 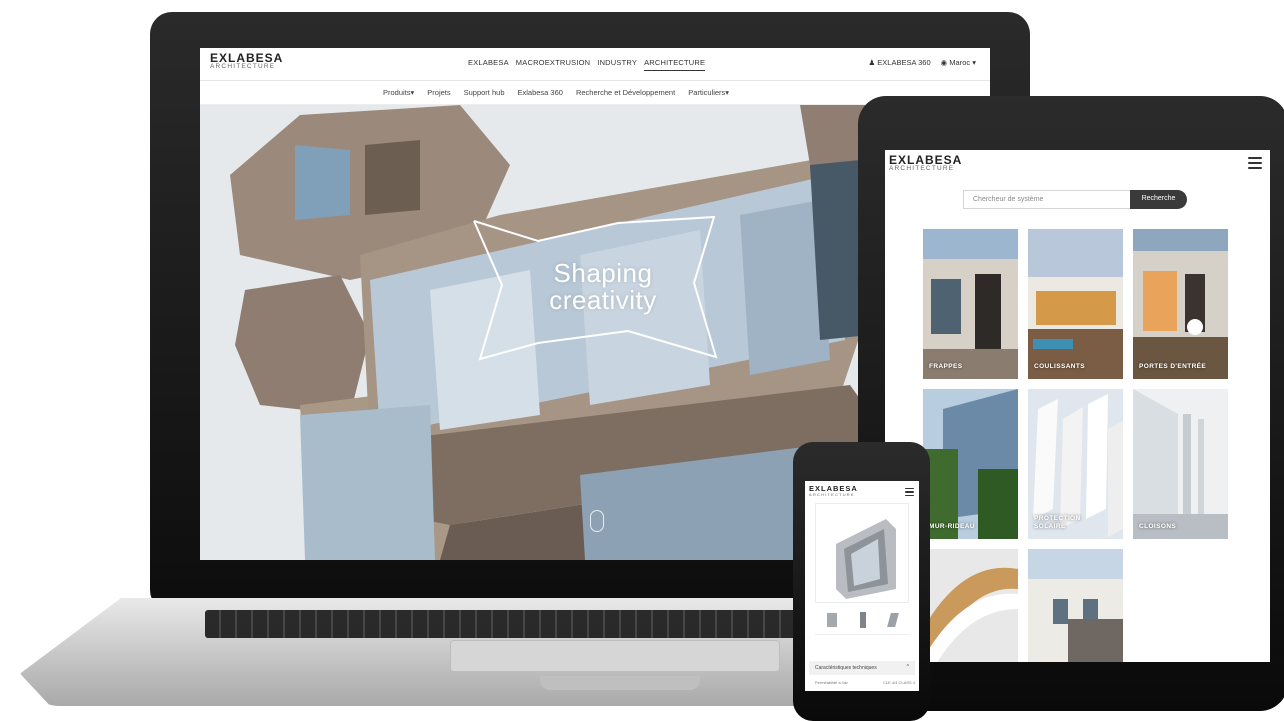 I want to click on laptop-keyboard, so click(x=510, y=624).